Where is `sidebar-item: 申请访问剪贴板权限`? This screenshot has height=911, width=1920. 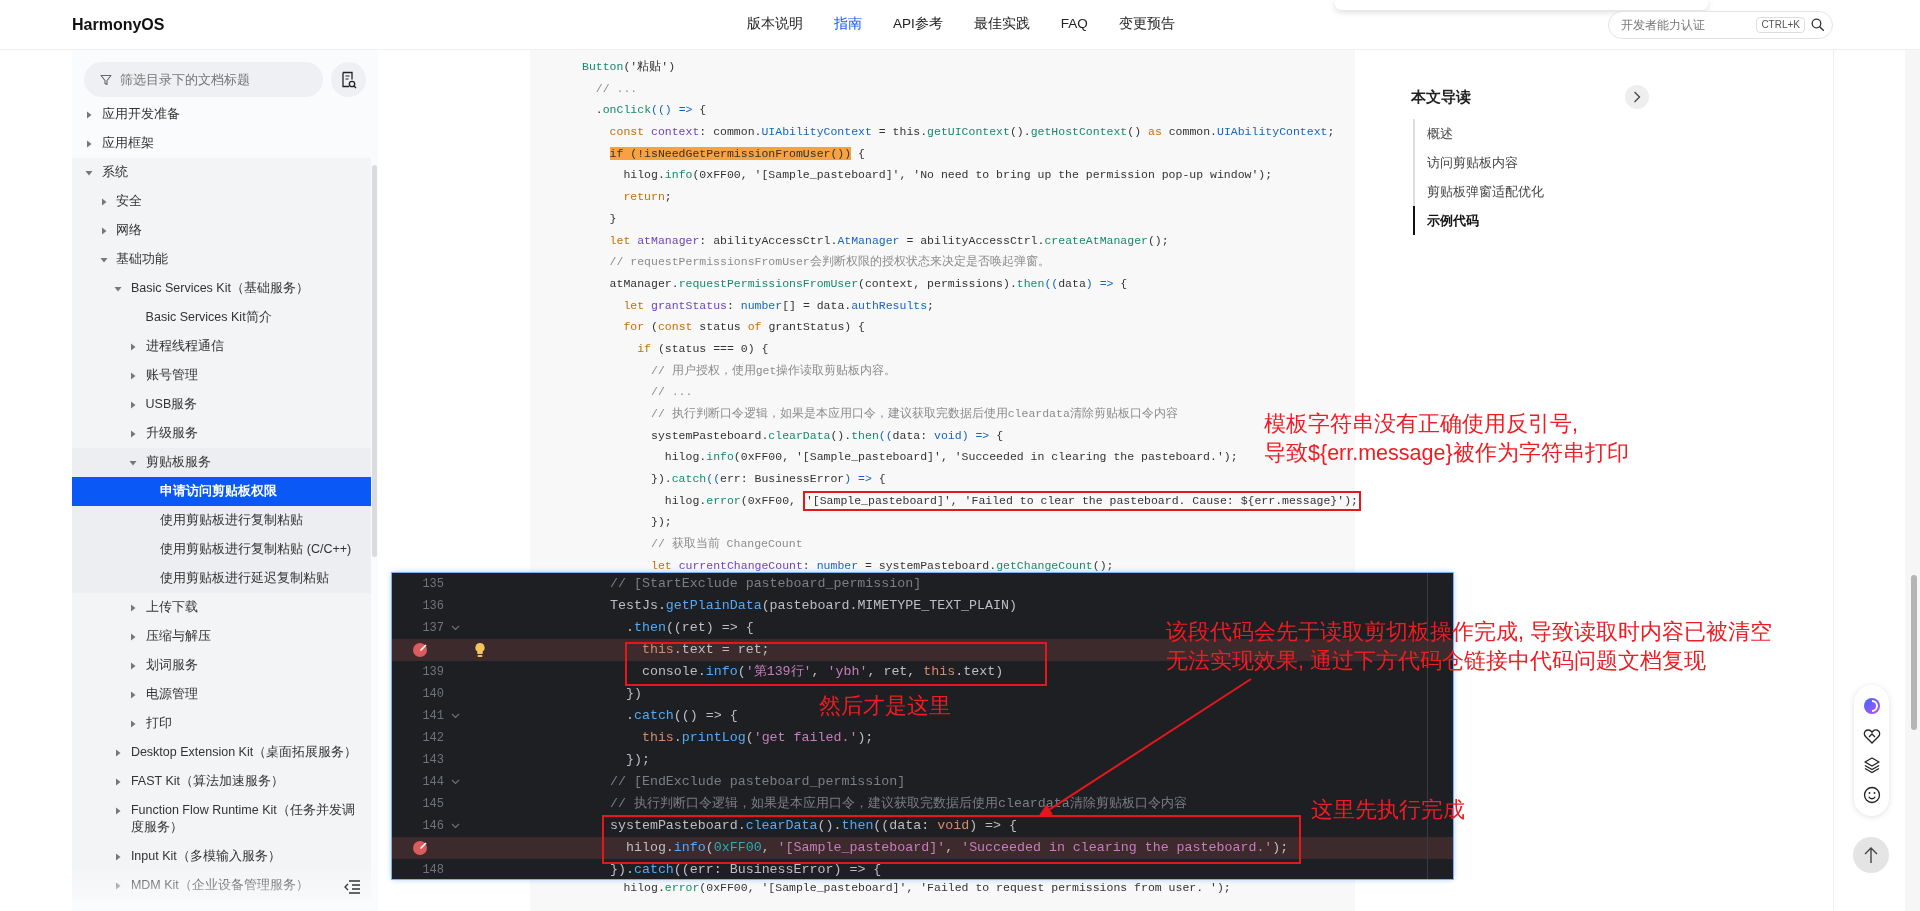 sidebar-item: 申请访问剪贴板权限 is located at coordinates (221, 491).